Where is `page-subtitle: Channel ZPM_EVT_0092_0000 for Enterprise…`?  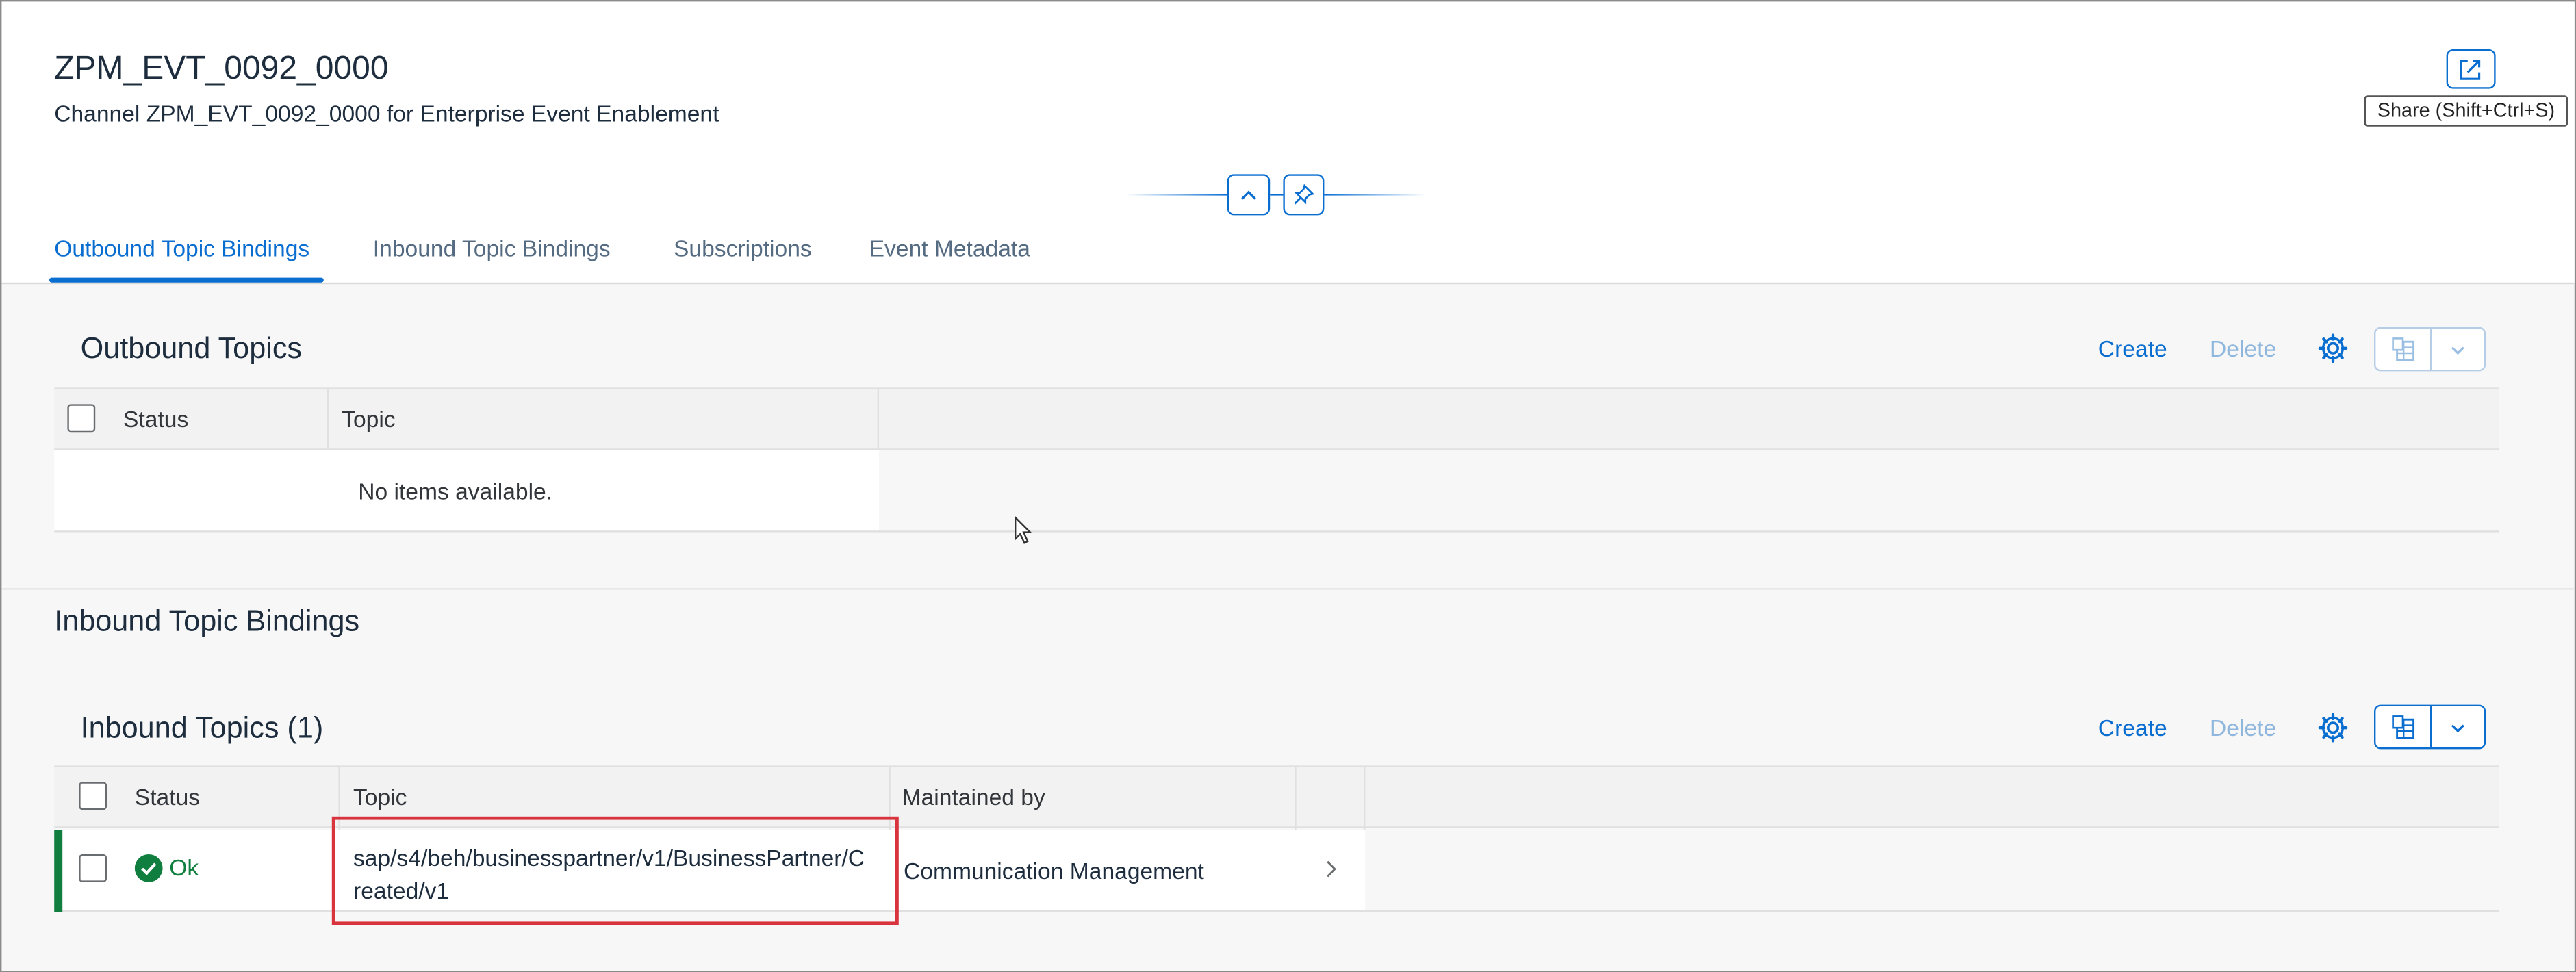
page-subtitle: Channel ZPM_EVT_0092_0000 for Enterprise… is located at coordinates (387, 113).